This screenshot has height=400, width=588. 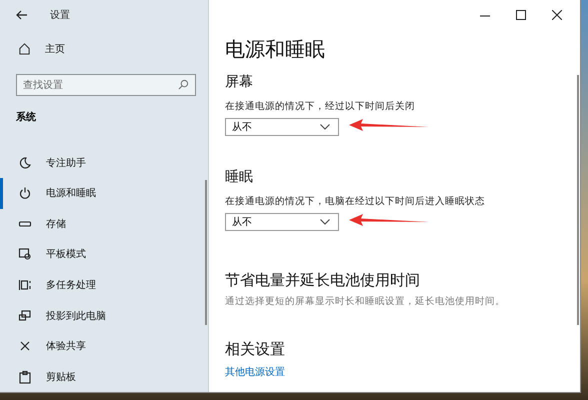 What do you see at coordinates (25, 254) in the screenshot?
I see `tablet-icon` at bounding box center [25, 254].